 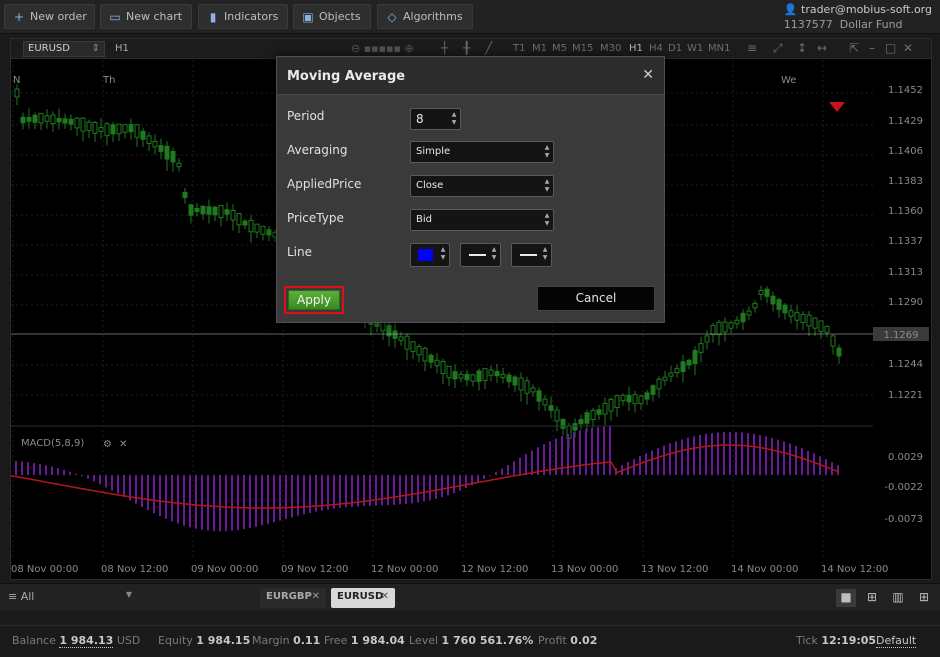 I want to click on draw-line-icon: ╱, so click(x=488, y=48).